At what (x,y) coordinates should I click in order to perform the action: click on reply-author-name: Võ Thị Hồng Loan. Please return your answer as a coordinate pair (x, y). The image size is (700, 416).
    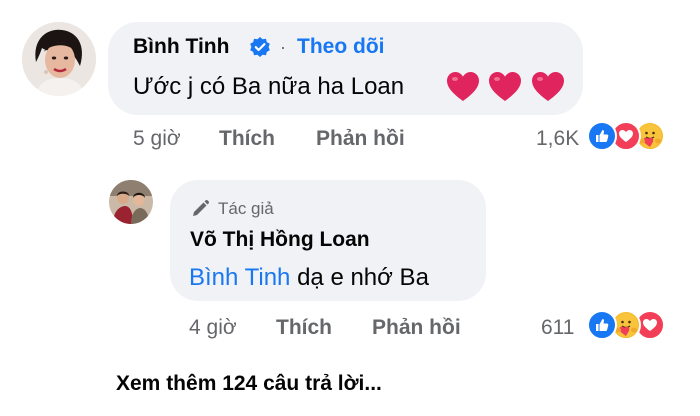
    Looking at the image, I should click on (280, 240).